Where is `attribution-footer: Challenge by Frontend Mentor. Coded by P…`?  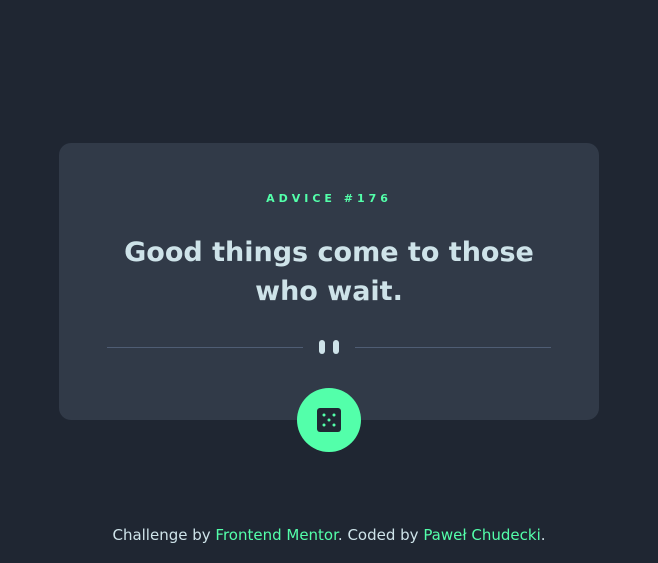
attribution-footer: Challenge by Frontend Mentor. Coded by P… is located at coordinates (329, 535).